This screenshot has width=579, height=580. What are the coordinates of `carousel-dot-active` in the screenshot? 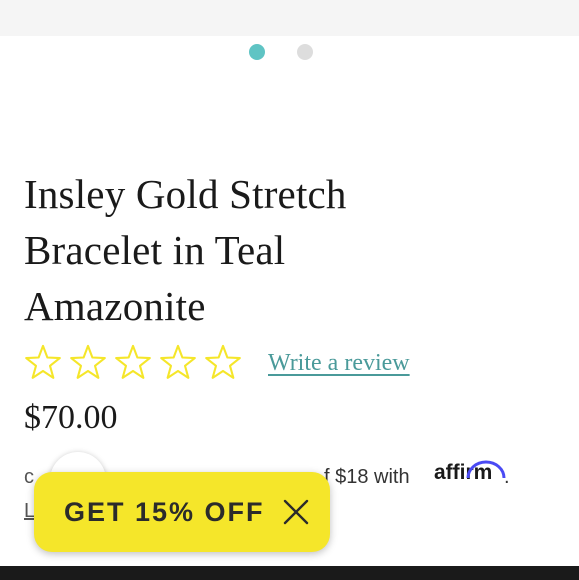 It's located at (257, 52).